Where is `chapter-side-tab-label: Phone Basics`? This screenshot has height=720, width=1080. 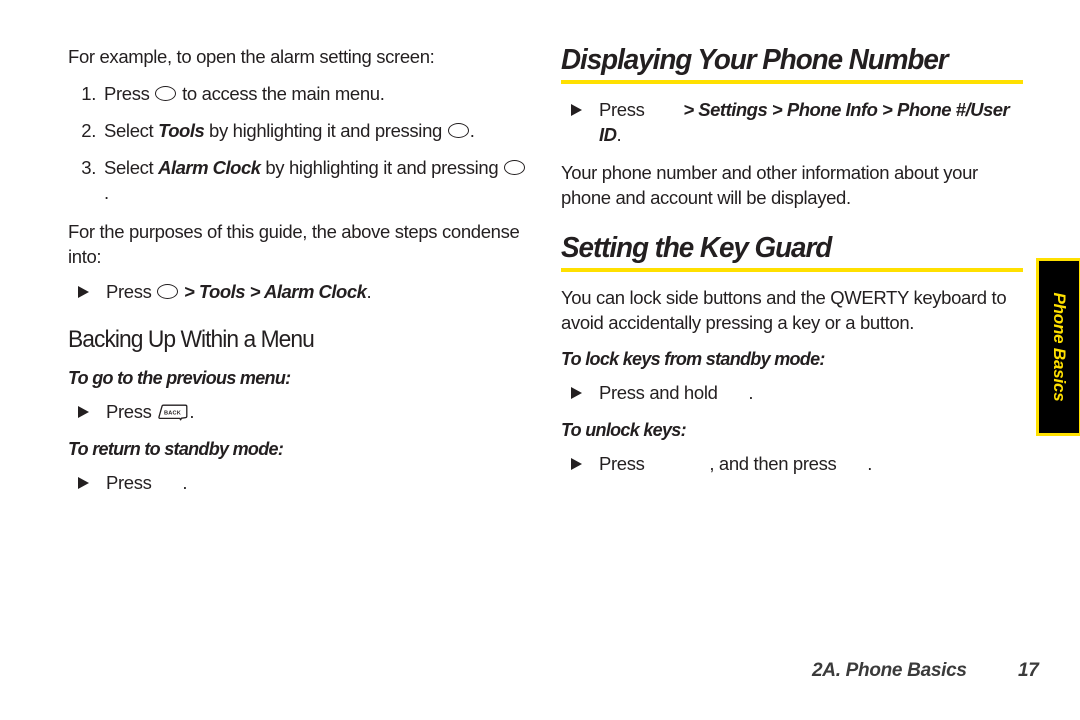 chapter-side-tab-label: Phone Basics is located at coordinates (1059, 347).